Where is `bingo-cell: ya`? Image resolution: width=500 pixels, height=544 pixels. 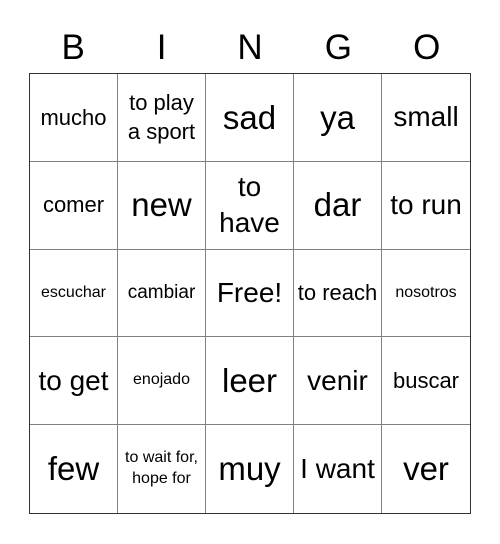 bingo-cell: ya is located at coordinates (338, 118).